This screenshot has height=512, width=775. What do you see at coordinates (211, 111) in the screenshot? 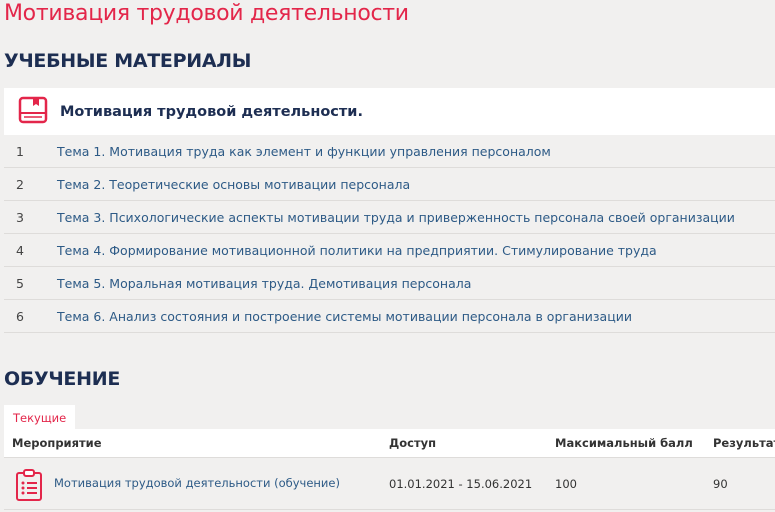
I see `course-title: Мотивация трудовой деятельности.` at bounding box center [211, 111].